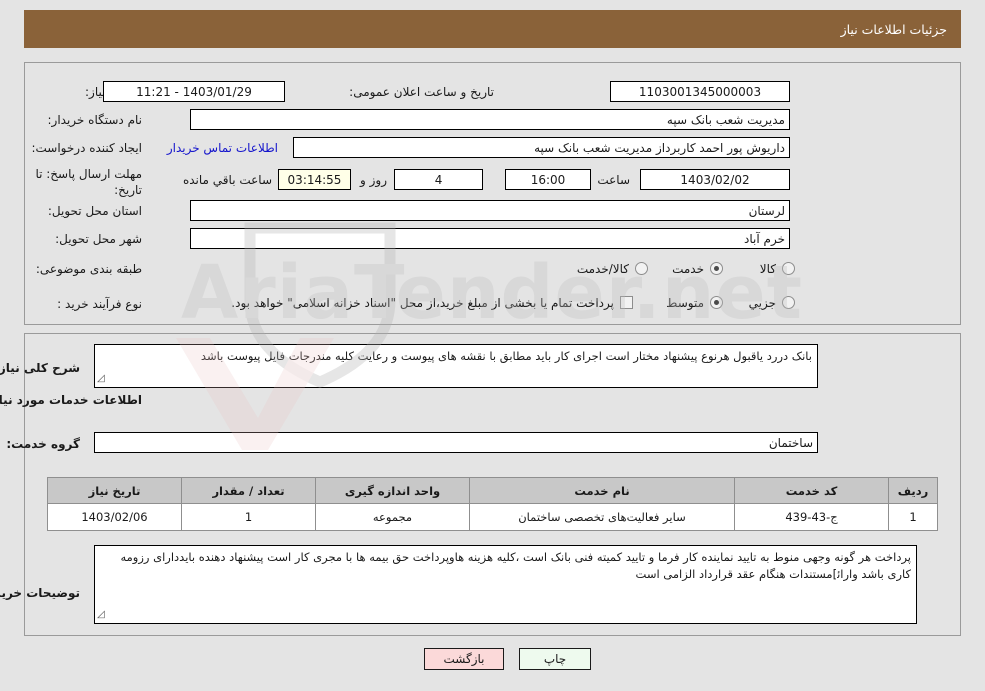 This screenshot has width=985, height=691. What do you see at coordinates (88, 182) in the screenshot?
I see `deadline-label: مهلت ارسال پاسخ: تا تاریخ:` at bounding box center [88, 182].